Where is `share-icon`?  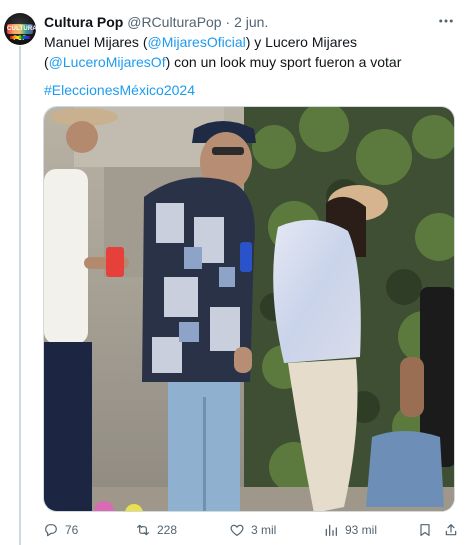
share-icon is located at coordinates (451, 530).